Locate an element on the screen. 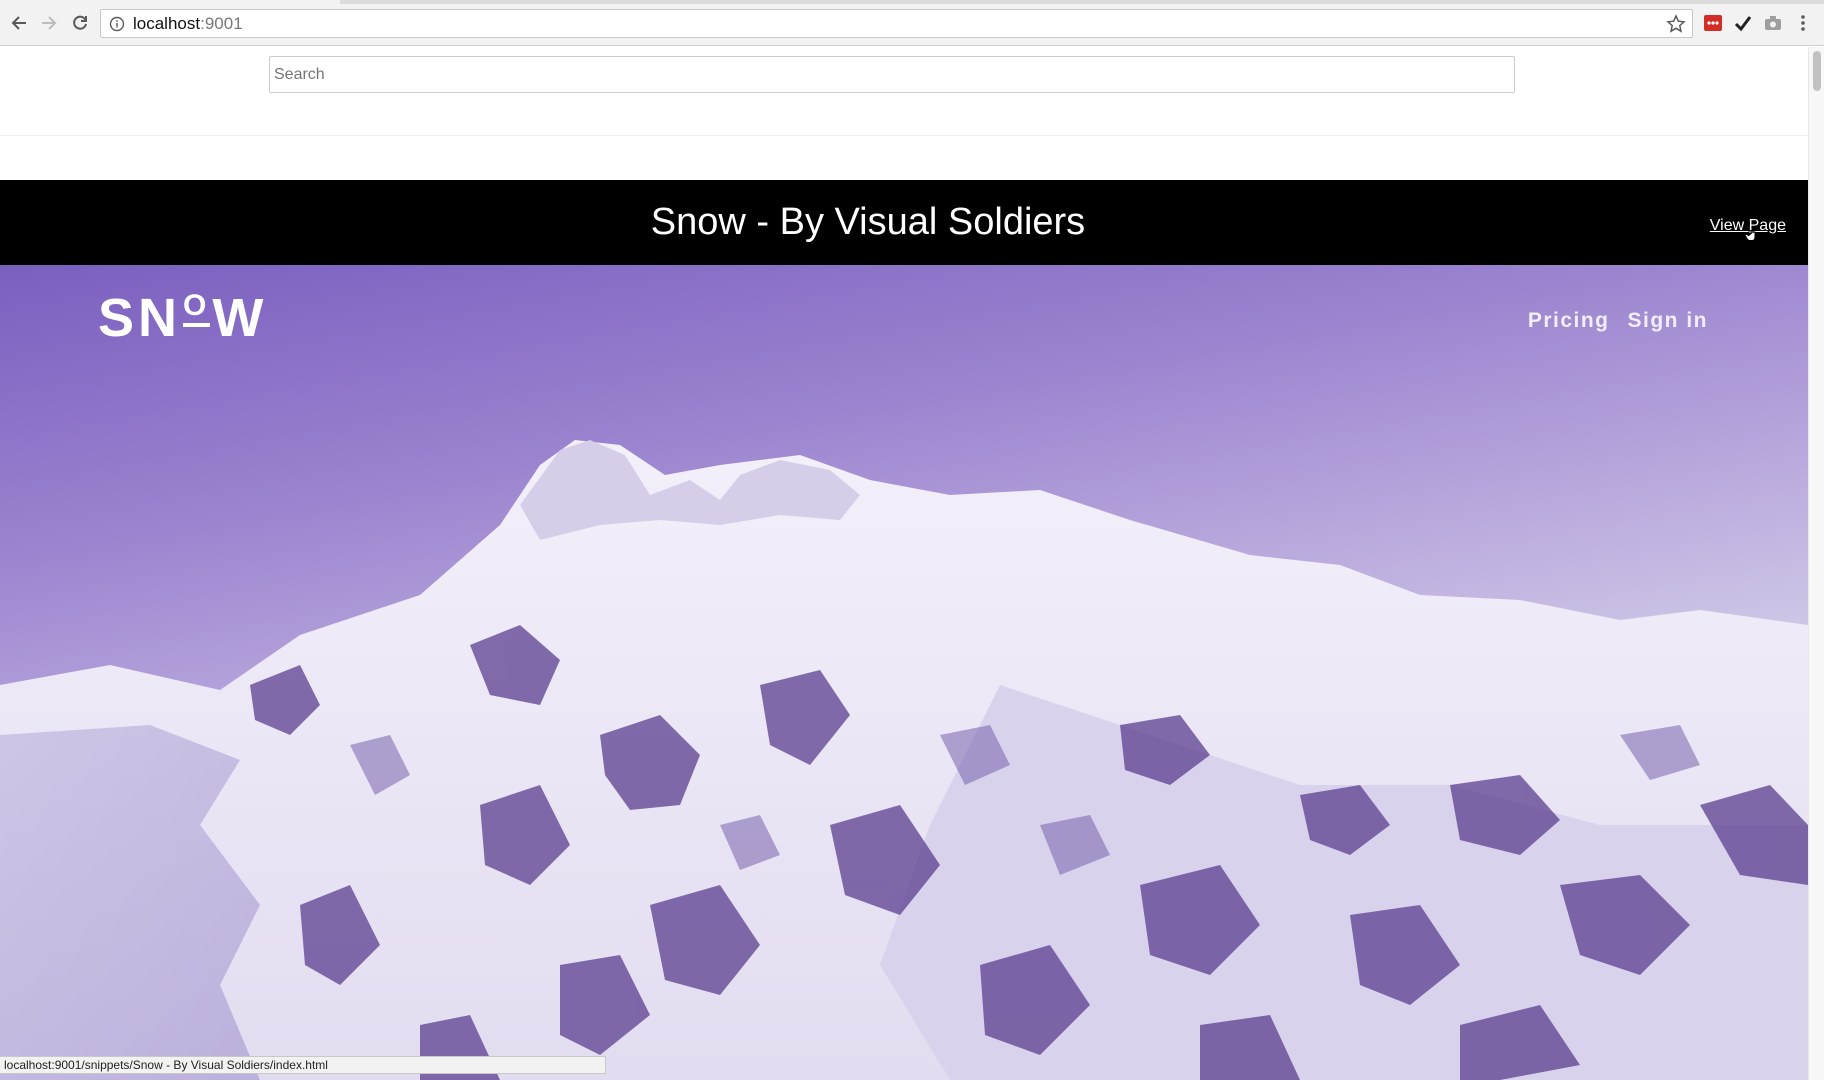 This screenshot has width=1824, height=1080. screenshot-extension-button is located at coordinates (1773, 23).